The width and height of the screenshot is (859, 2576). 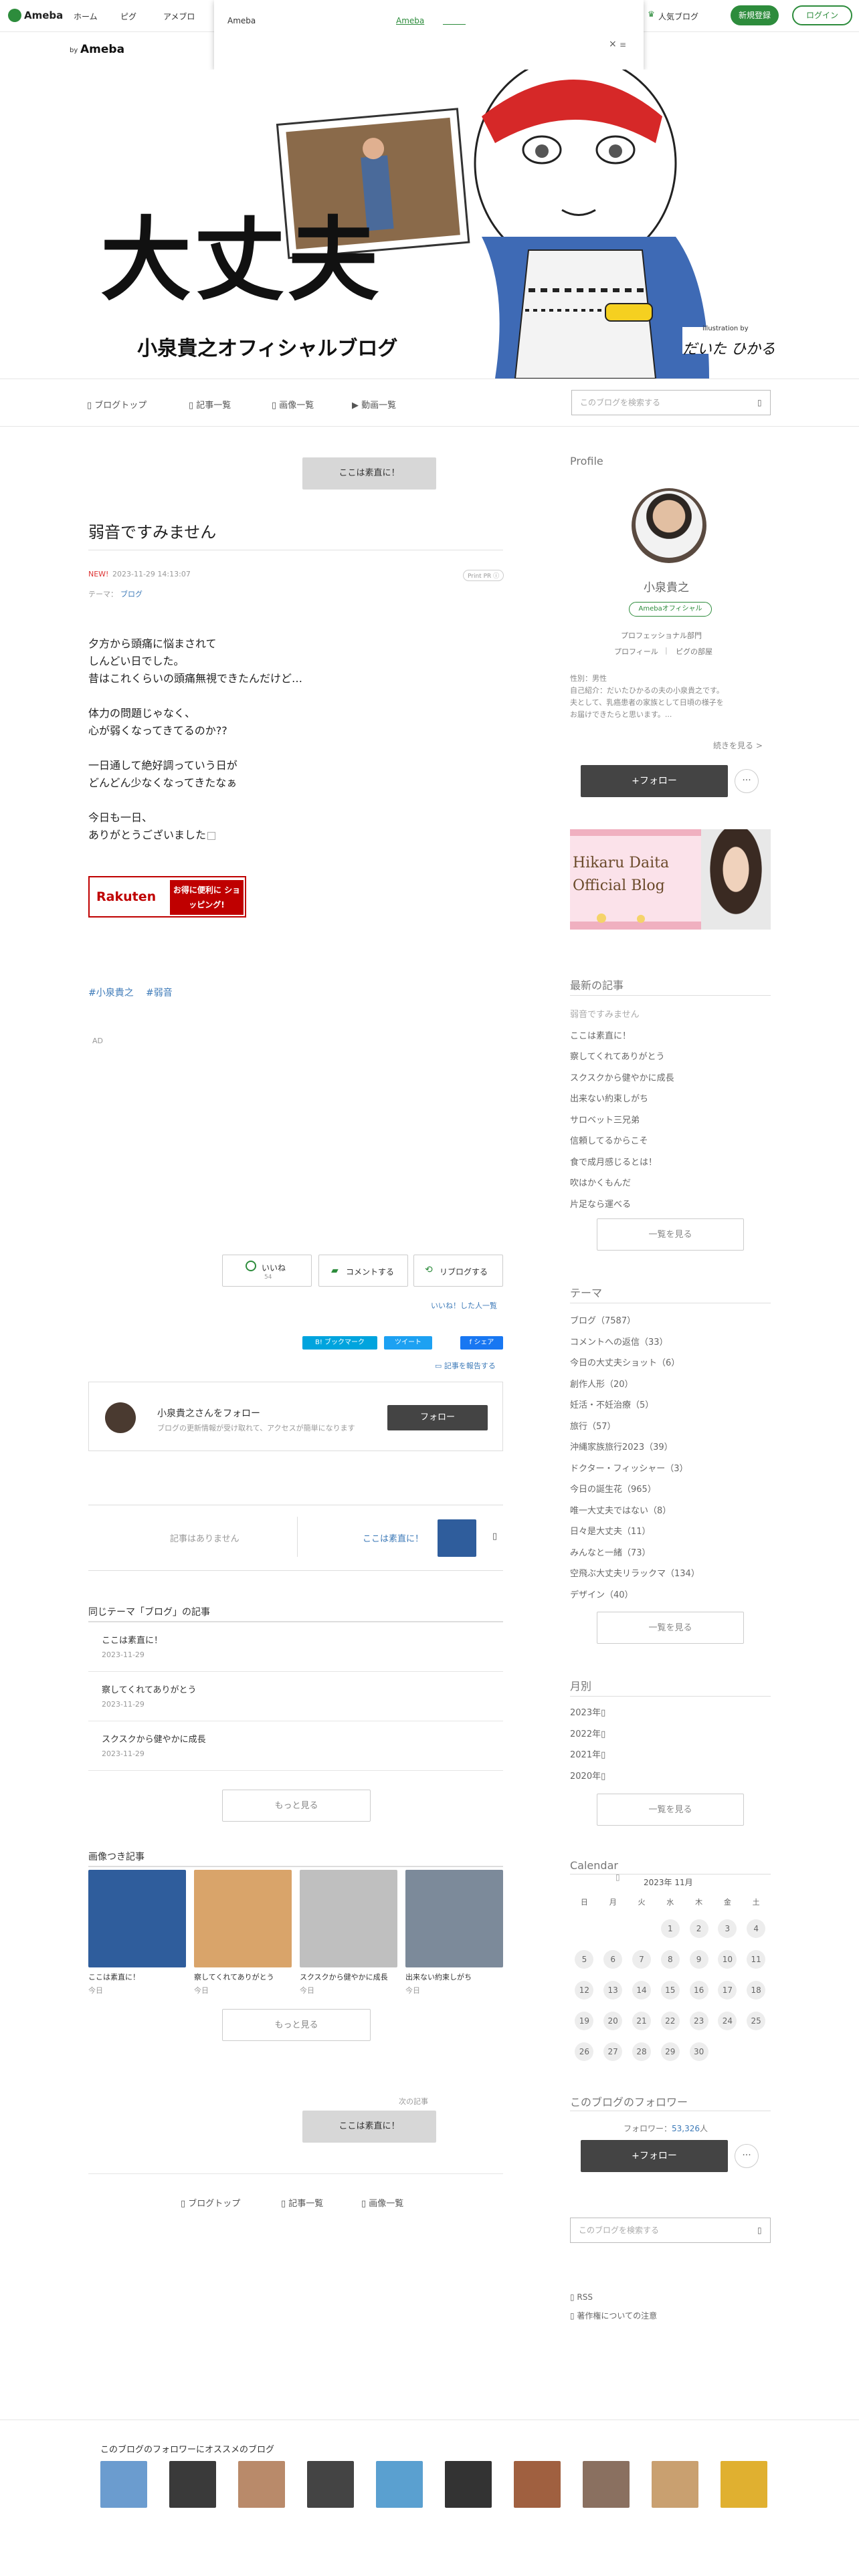 I want to click on nav-image-list: ▯ 画像一覧, so click(x=293, y=405).